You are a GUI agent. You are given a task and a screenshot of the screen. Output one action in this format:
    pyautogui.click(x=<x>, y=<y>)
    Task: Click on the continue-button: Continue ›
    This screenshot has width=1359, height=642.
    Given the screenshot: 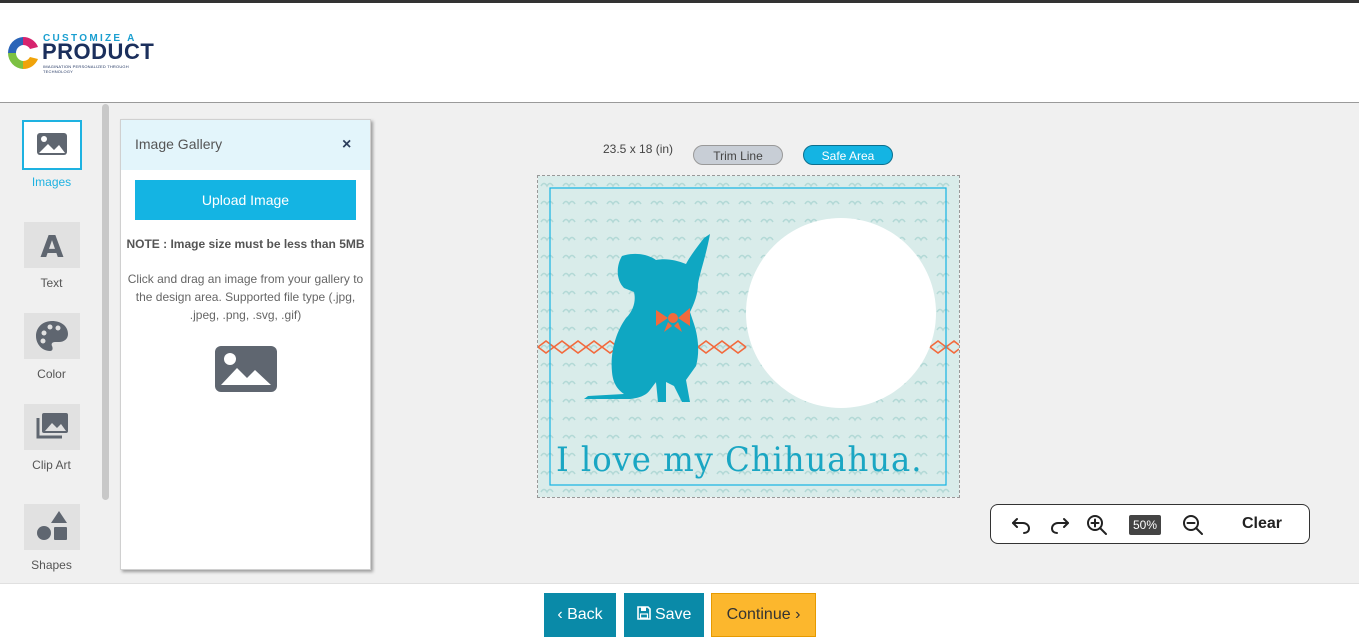 What is the action you would take?
    pyautogui.click(x=763, y=615)
    